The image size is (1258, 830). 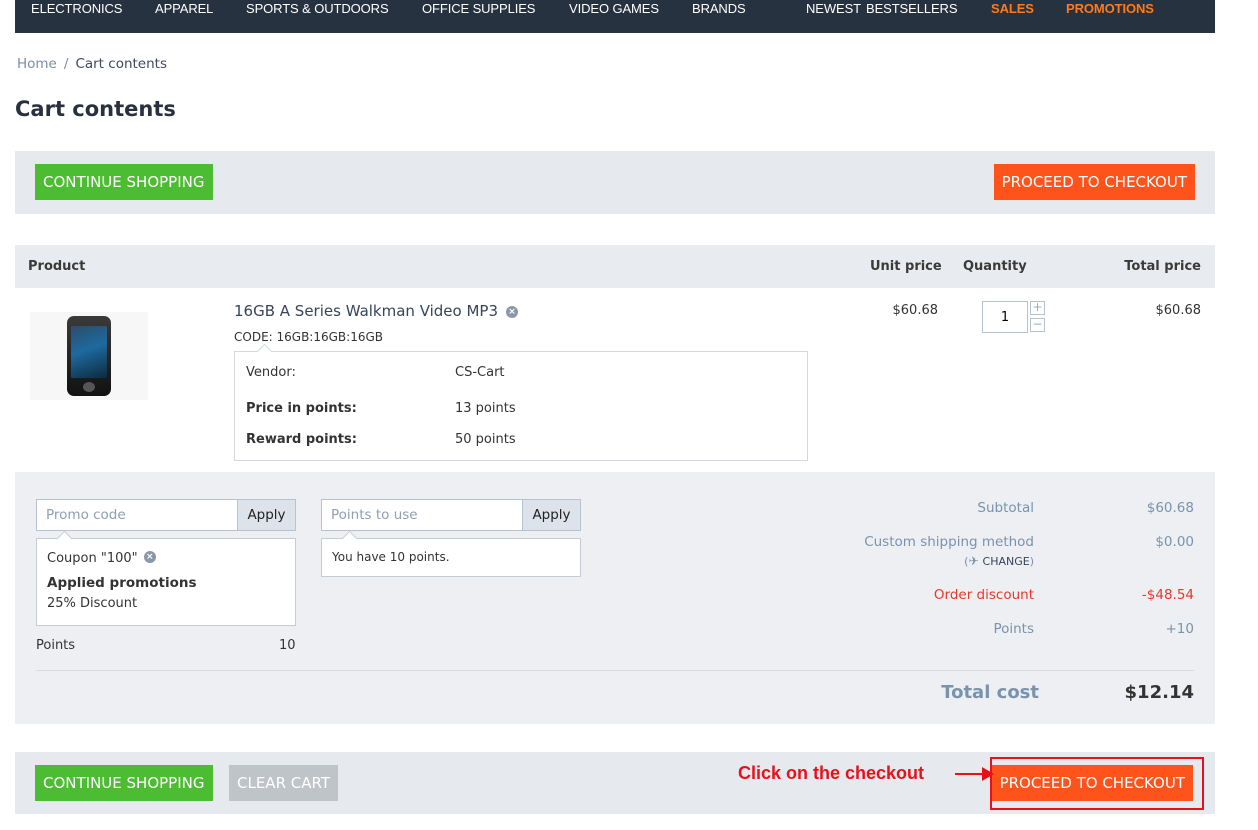 What do you see at coordinates (911, 8) in the screenshot?
I see `nav-item-bestsellers: BESTSELLERS` at bounding box center [911, 8].